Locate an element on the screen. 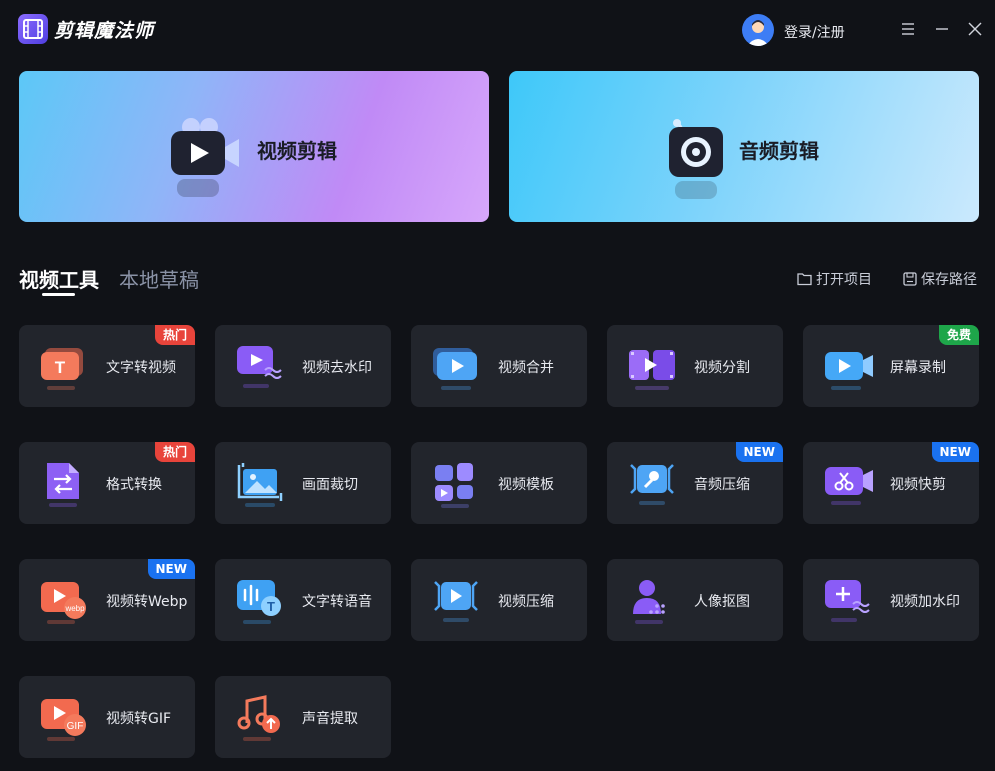  tool-label: 文字转语音 is located at coordinates (337, 602).